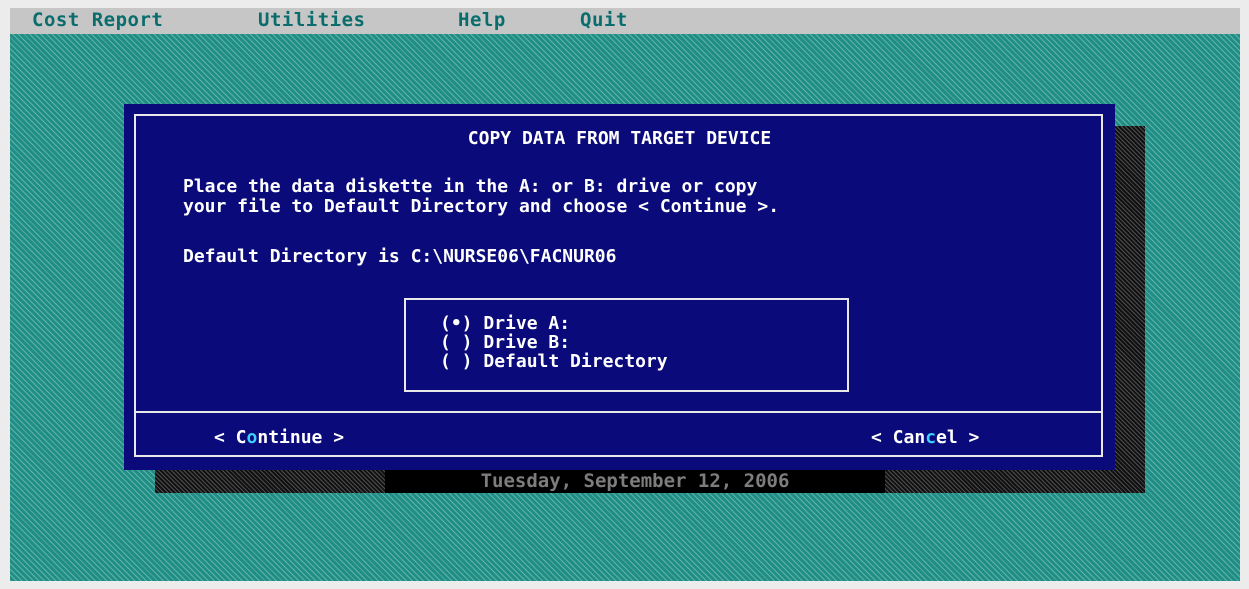 The width and height of the screenshot is (1249, 589). Describe the element at coordinates (230, 437) in the screenshot. I see `continue-label-pre: < C` at that location.